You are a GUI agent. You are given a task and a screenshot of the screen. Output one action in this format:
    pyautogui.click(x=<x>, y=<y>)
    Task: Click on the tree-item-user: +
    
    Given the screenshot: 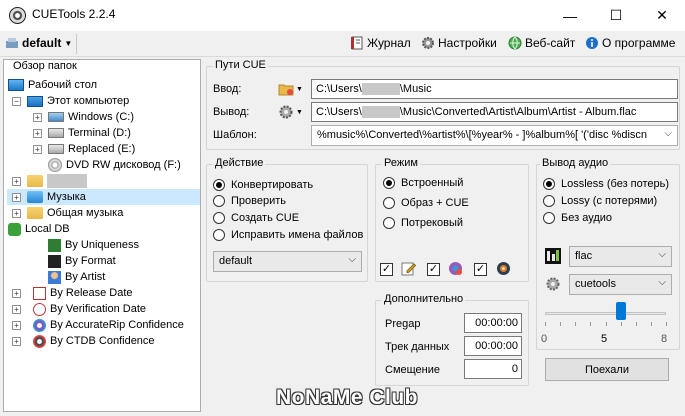 What is the action you would take?
    pyautogui.click(x=49, y=181)
    